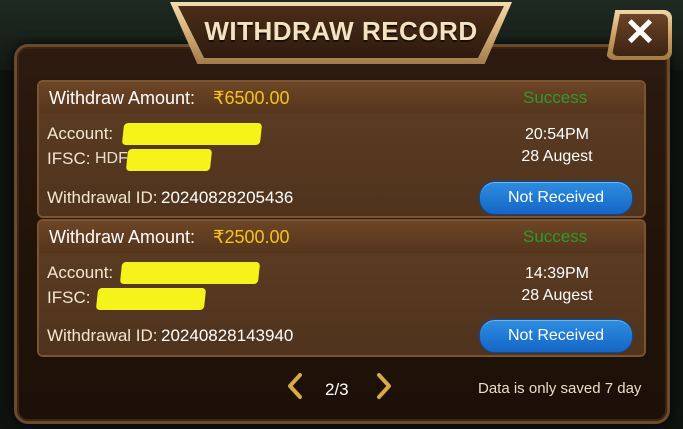 The height and width of the screenshot is (429, 683). What do you see at coordinates (560, 388) in the screenshot?
I see `retention-note: Data is only saved 7 day` at bounding box center [560, 388].